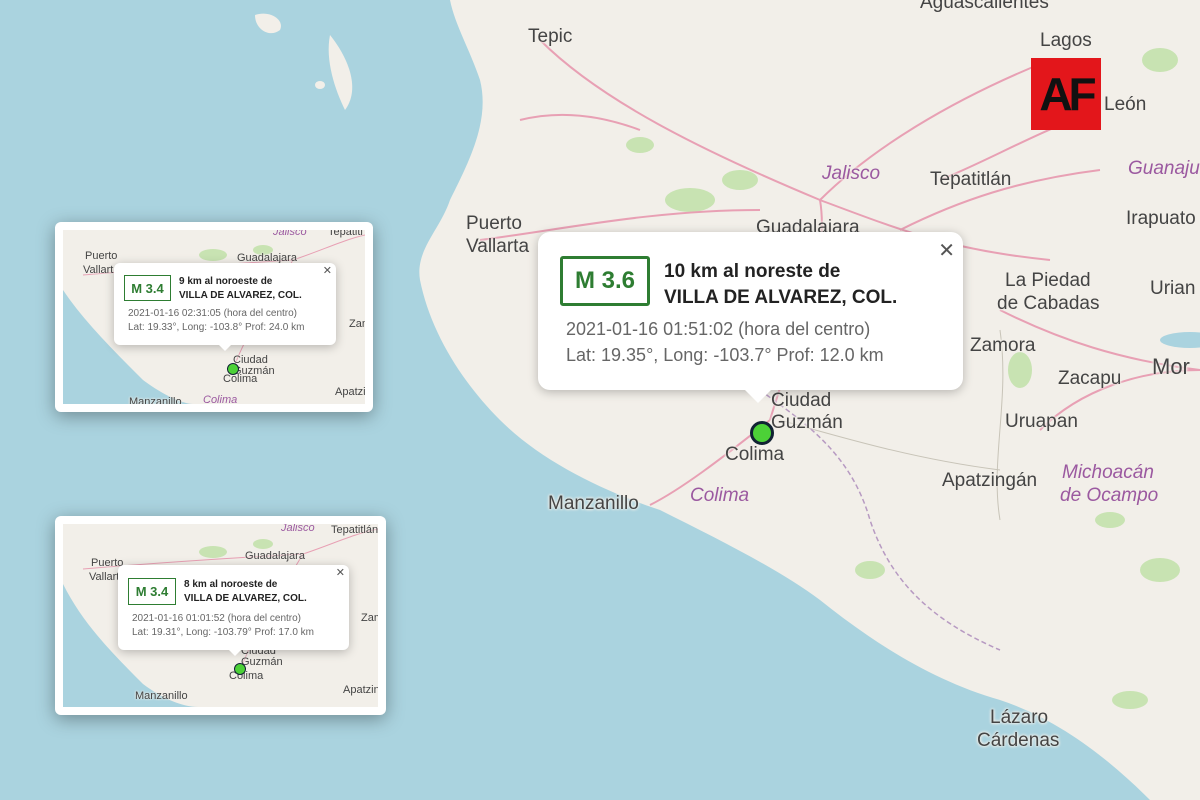 The image size is (1200, 800). Describe the element at coordinates (990, 480) in the screenshot. I see `map-label-apatzingan: Apatzingán` at that location.